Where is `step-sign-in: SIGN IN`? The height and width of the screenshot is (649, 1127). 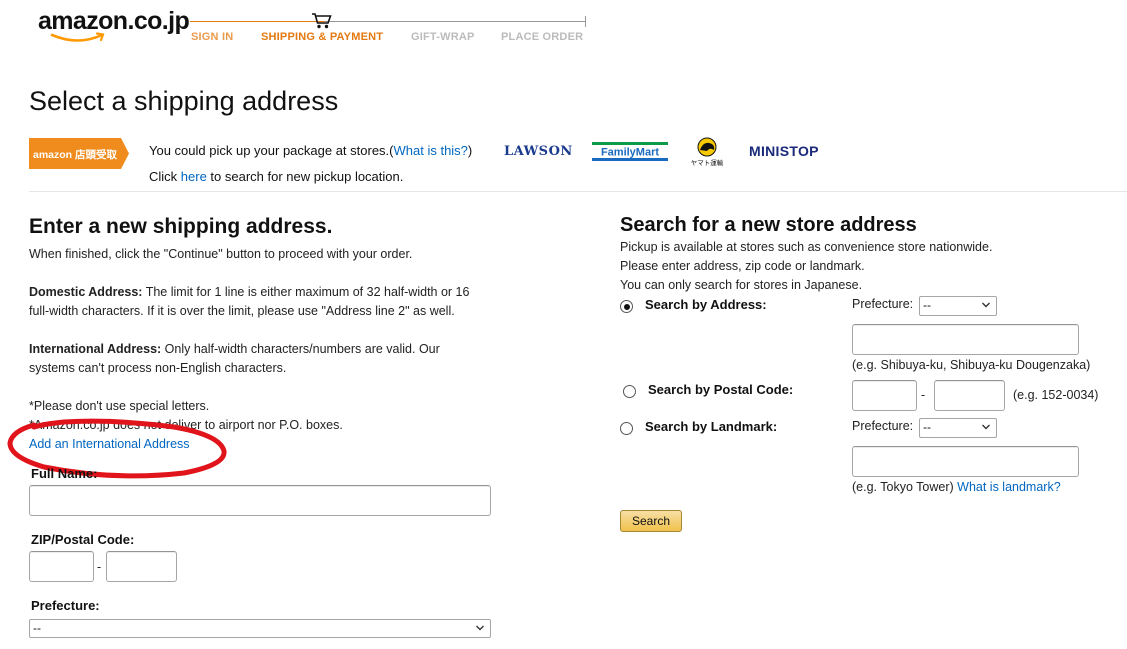
step-sign-in: SIGN IN is located at coordinates (212, 37).